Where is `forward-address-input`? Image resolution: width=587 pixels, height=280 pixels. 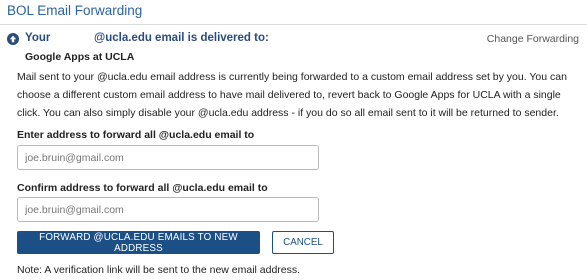
forward-address-input is located at coordinates (168, 157).